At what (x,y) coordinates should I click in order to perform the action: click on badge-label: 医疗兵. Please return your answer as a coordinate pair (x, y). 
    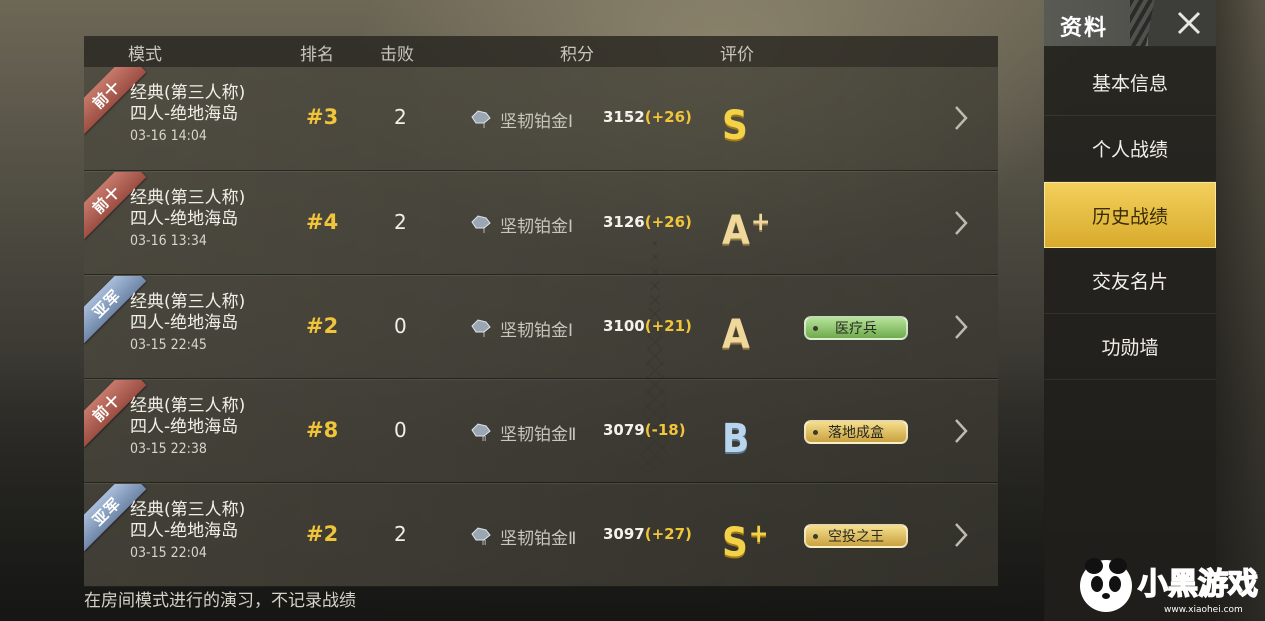
    Looking at the image, I should click on (856, 329).